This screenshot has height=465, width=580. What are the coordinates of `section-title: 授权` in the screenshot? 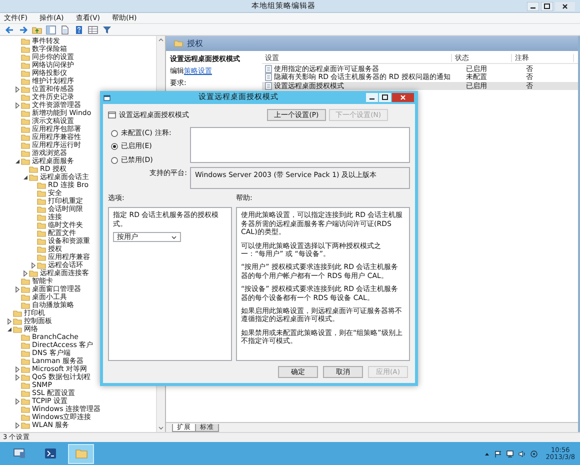 It's located at (195, 44).